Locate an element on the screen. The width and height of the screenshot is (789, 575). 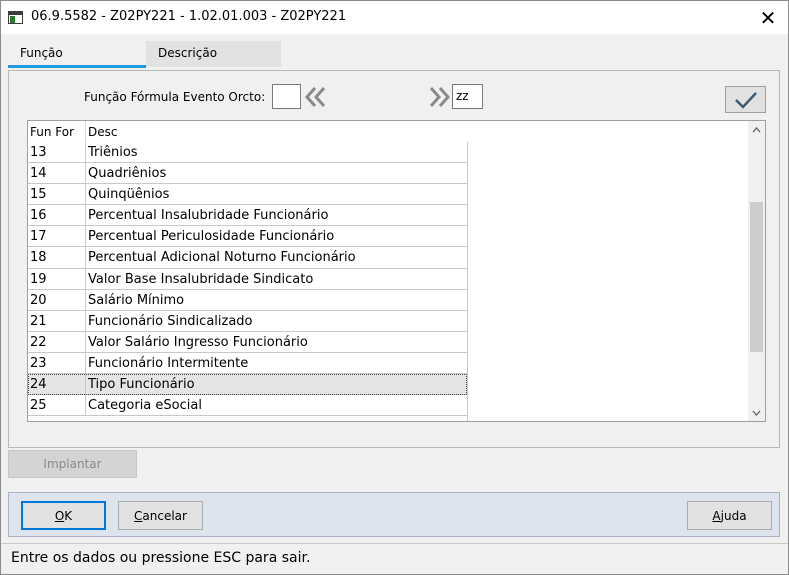
table-row: 24 Tipo Funcionário is located at coordinates (247, 385).